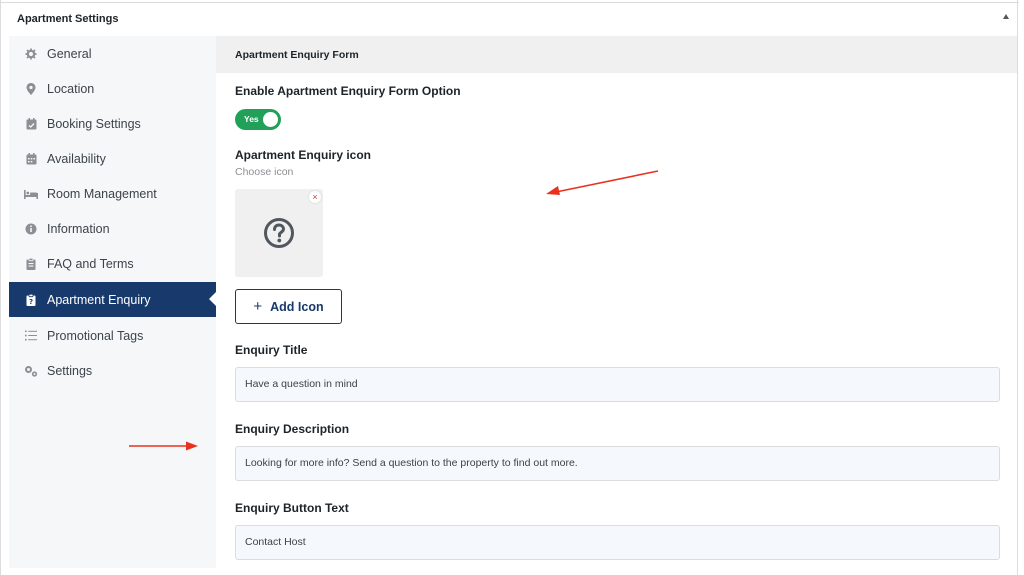  Describe the element at coordinates (112, 88) in the screenshot. I see `sidebar-item-location: Location` at that location.